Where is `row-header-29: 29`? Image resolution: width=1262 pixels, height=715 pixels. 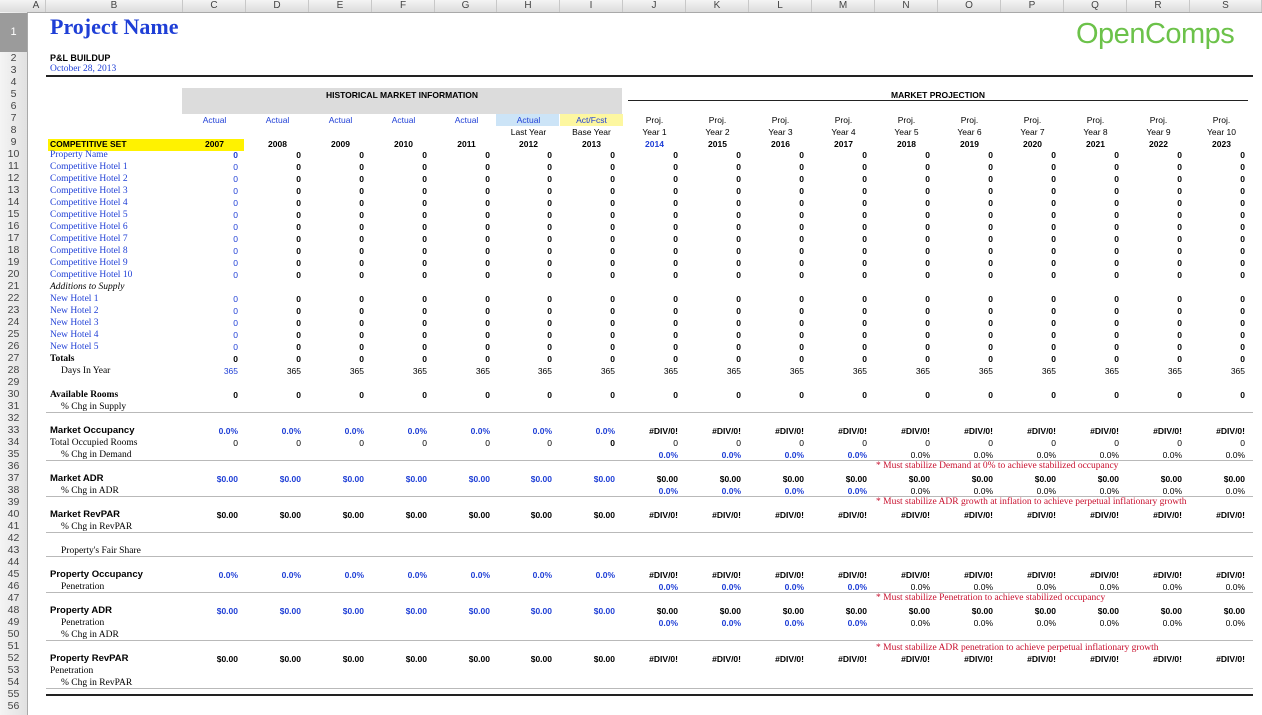 row-header-29: 29 is located at coordinates (13, 382).